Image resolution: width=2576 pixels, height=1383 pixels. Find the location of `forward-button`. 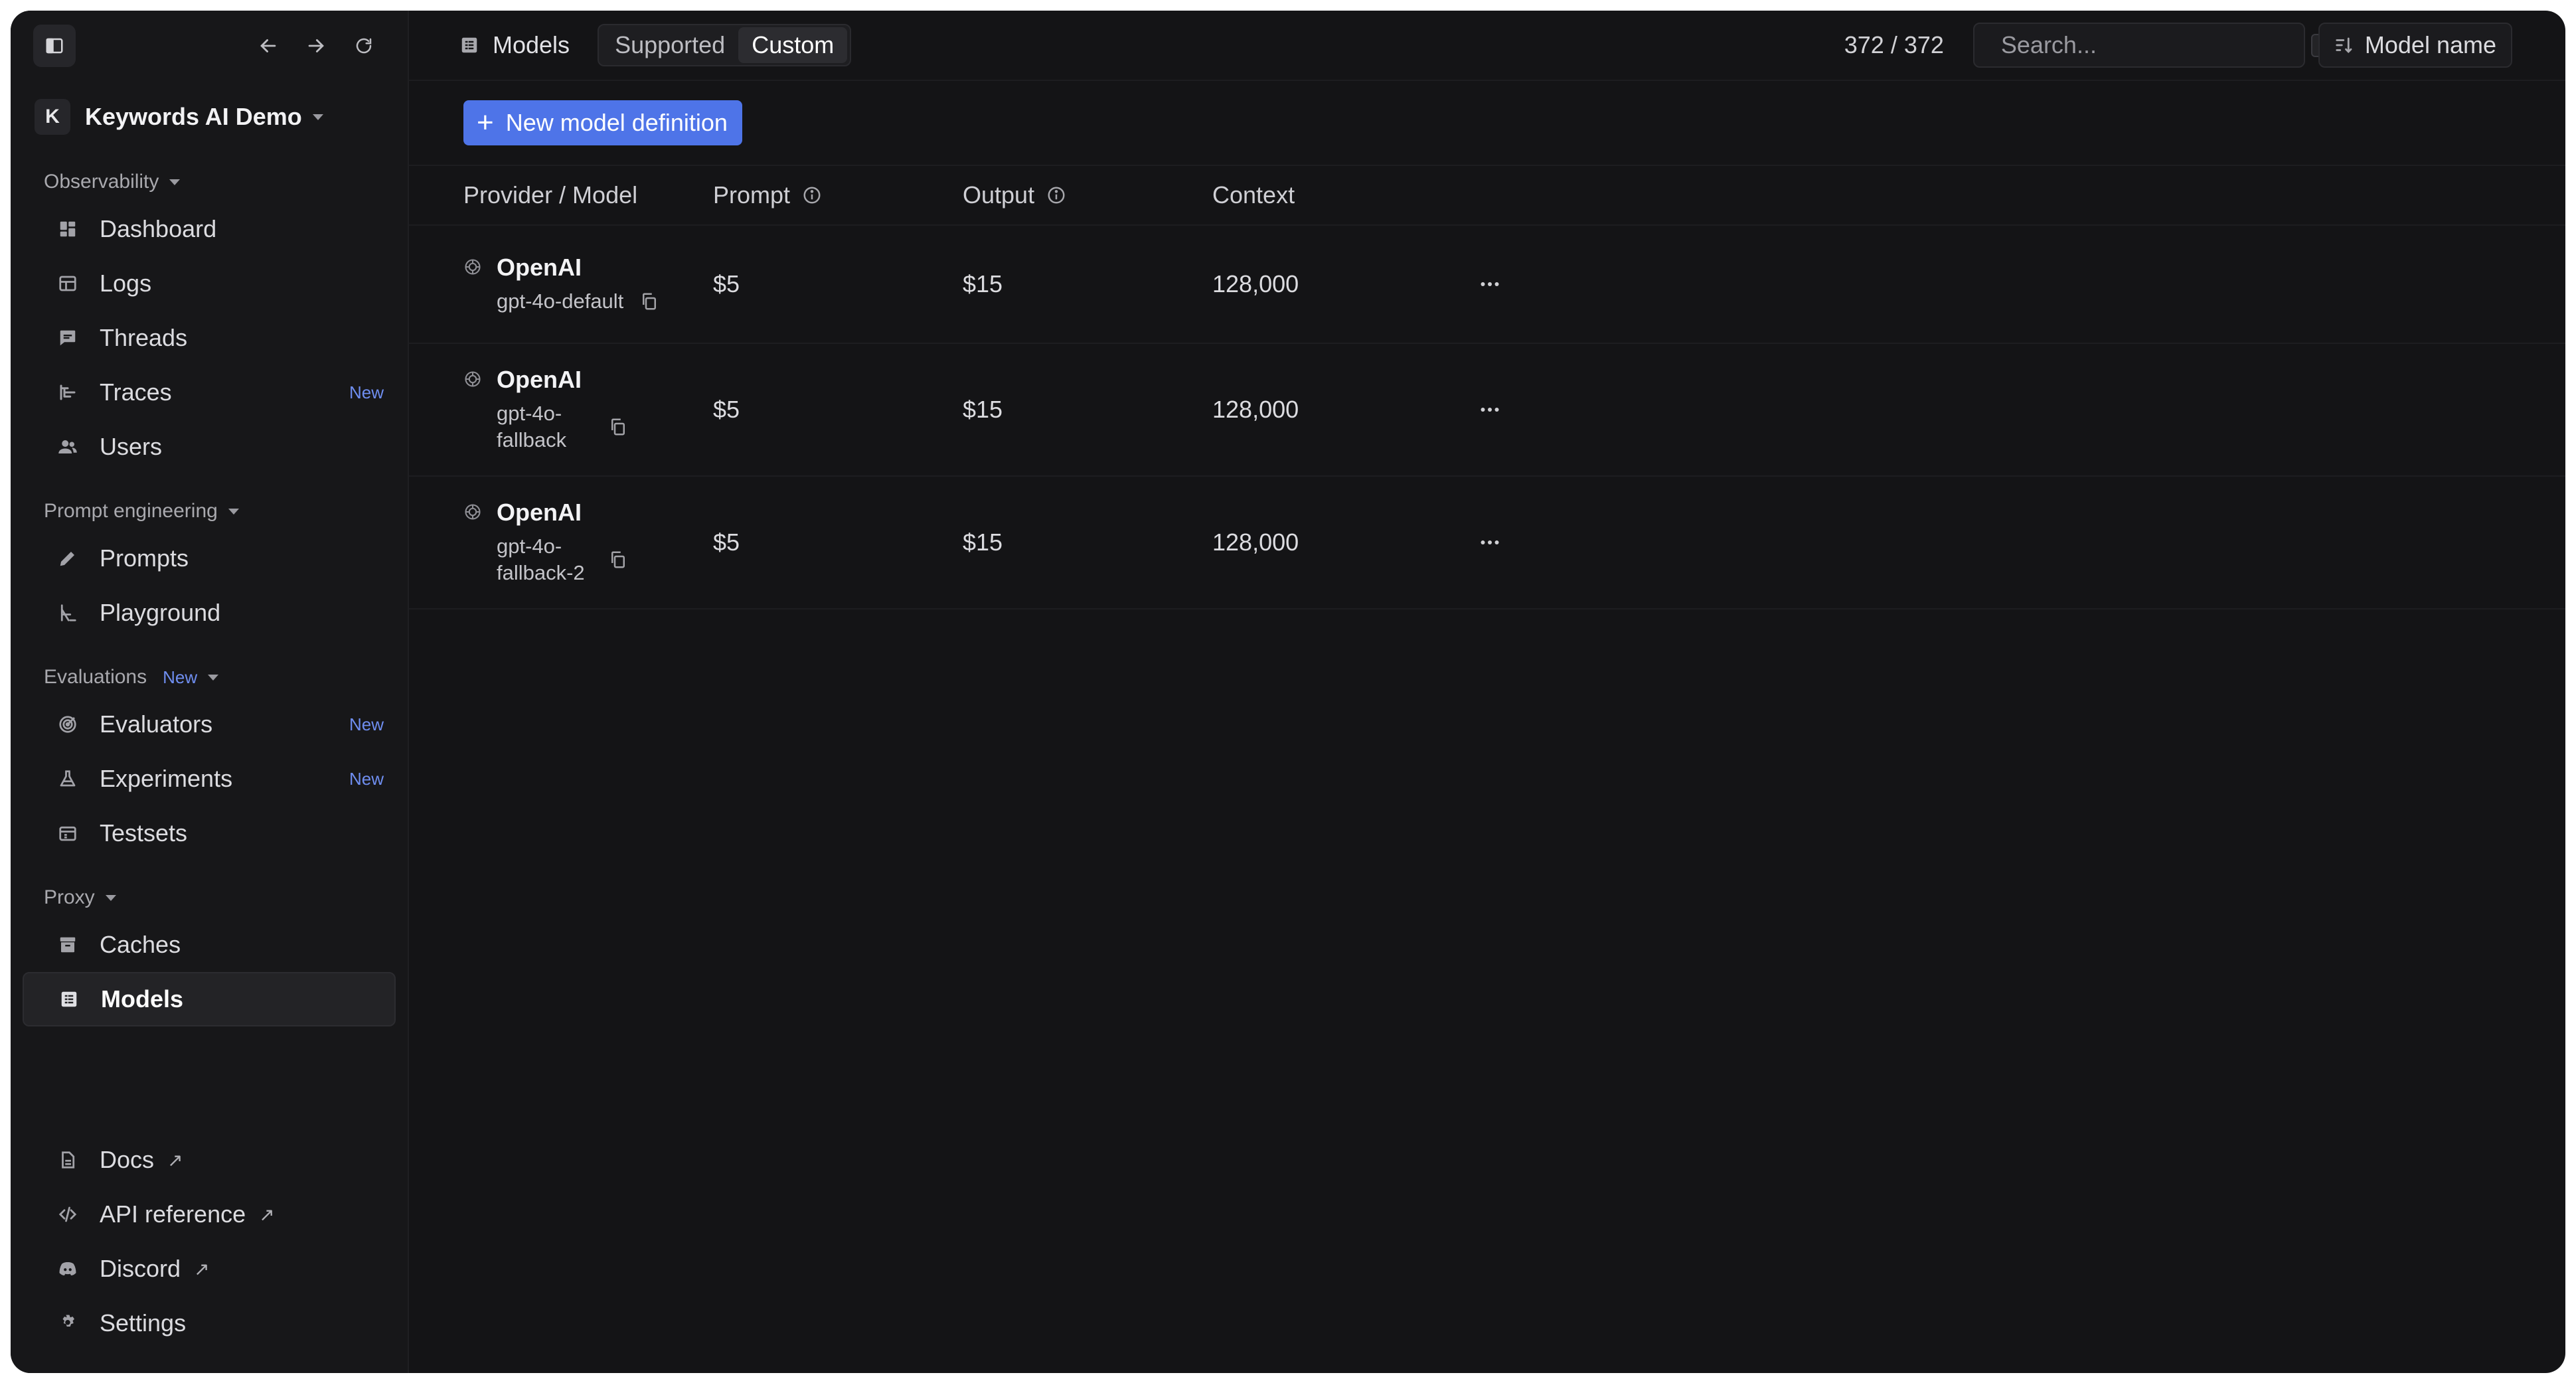

forward-button is located at coordinates (316, 46).